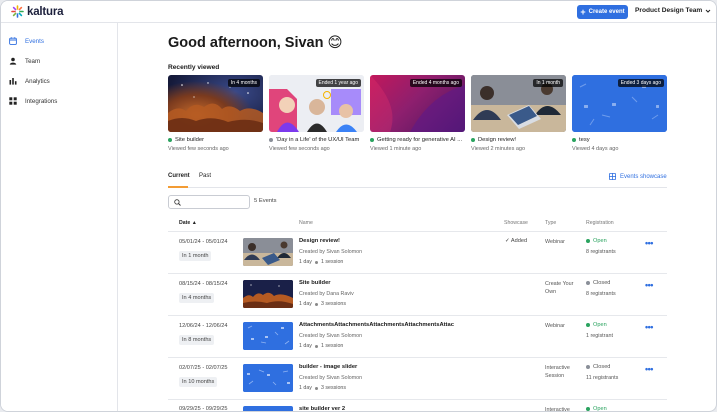 Image resolution: width=717 pixels, height=412 pixels. I want to click on recent-card: Ended 3 days ago tesy Viewed 4 days ago, so click(619, 113).